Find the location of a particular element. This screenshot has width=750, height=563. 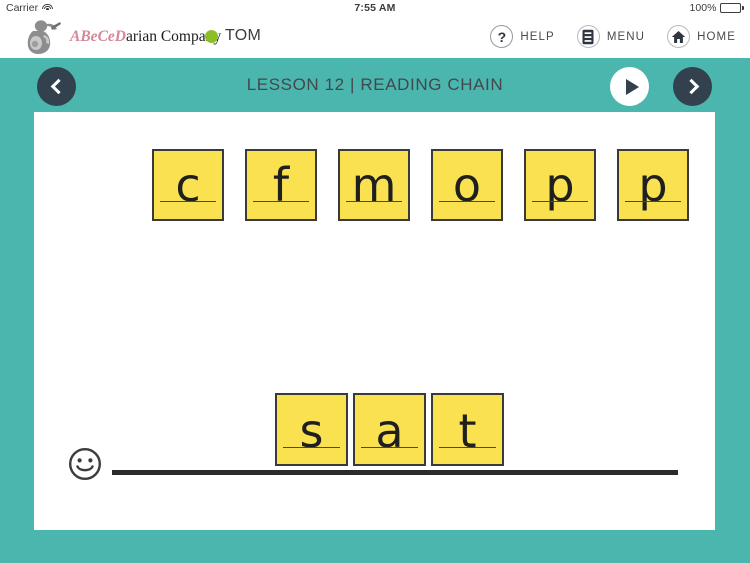

letter-tile: f is located at coordinates (281, 185).